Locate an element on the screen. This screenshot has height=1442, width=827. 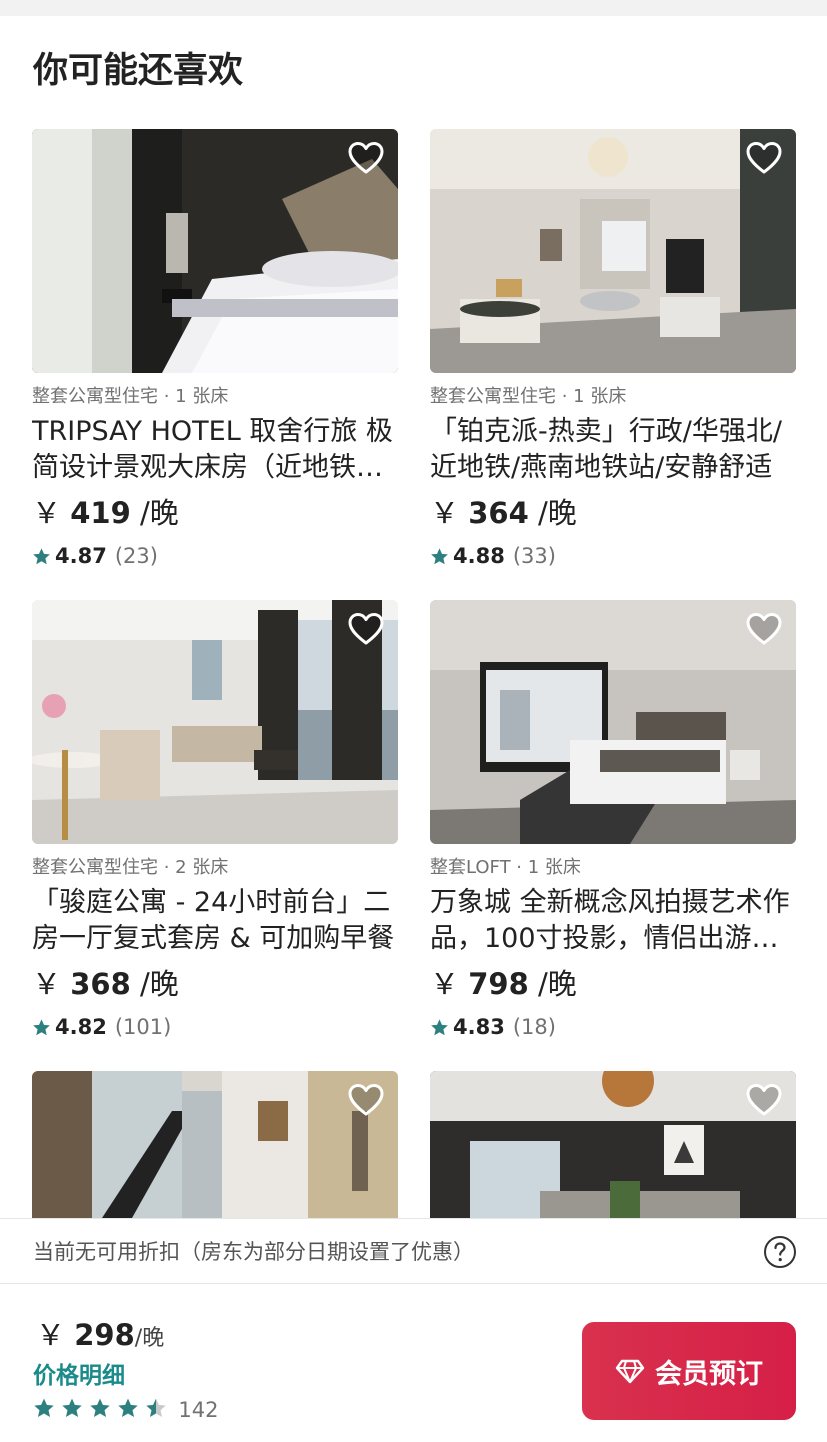
living-room-photo is located at coordinates (613, 251).